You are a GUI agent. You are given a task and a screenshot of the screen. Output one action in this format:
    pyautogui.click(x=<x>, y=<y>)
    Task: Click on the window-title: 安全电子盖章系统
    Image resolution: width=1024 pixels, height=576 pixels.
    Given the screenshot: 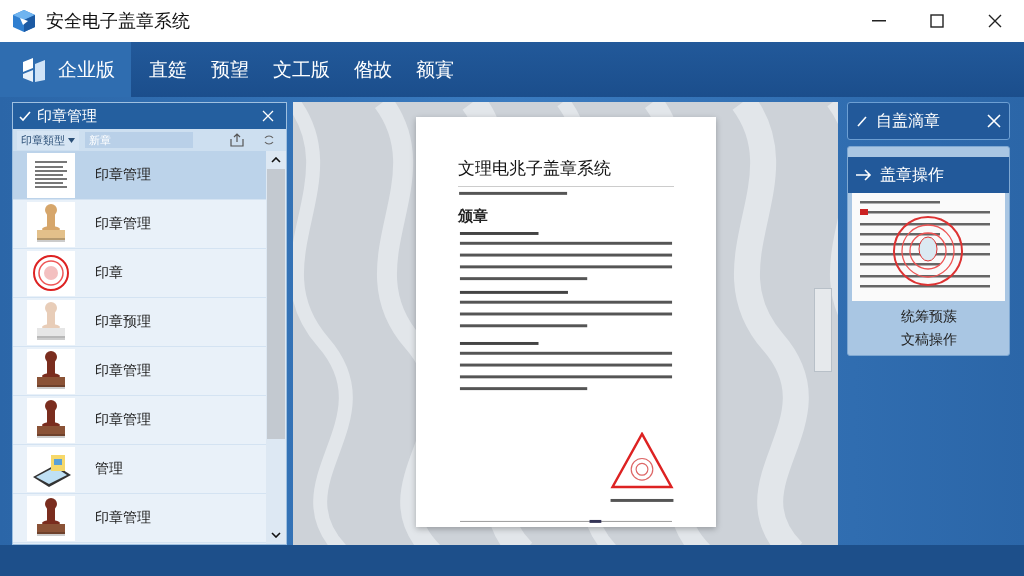 What is the action you would take?
    pyautogui.click(x=118, y=21)
    